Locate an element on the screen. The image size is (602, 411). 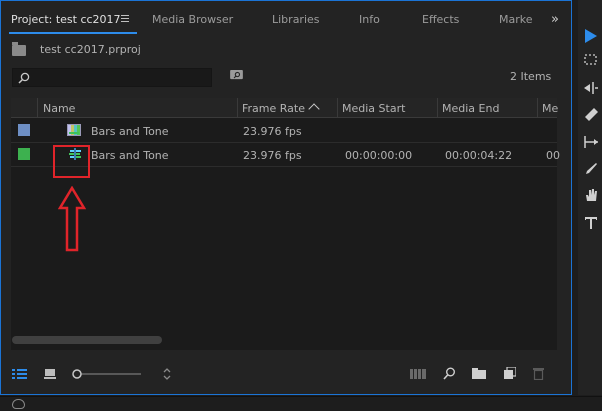
table-row: Bars and Tone 23.976 fps is located at coordinates (284, 131).